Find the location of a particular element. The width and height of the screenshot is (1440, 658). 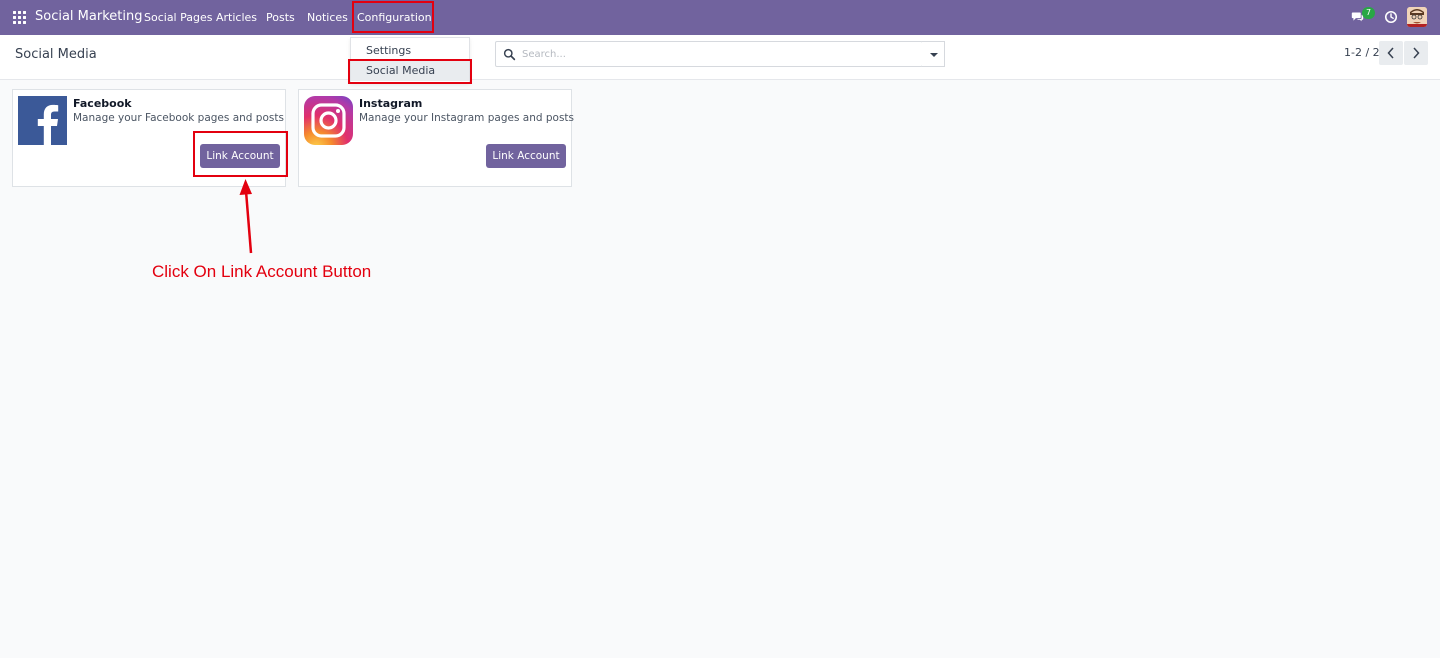

configuration-dropdown-menu: Settings Social Media is located at coordinates (410, 60).